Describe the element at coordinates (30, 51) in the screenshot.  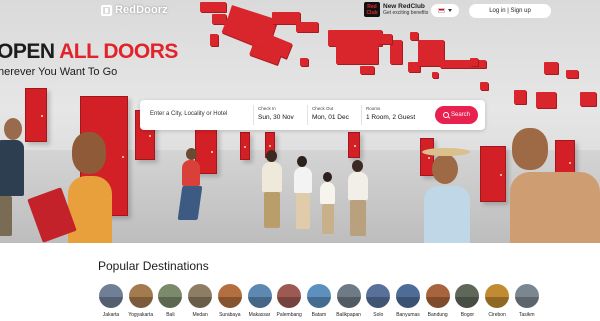
I see `headline-start: OPEN` at that location.